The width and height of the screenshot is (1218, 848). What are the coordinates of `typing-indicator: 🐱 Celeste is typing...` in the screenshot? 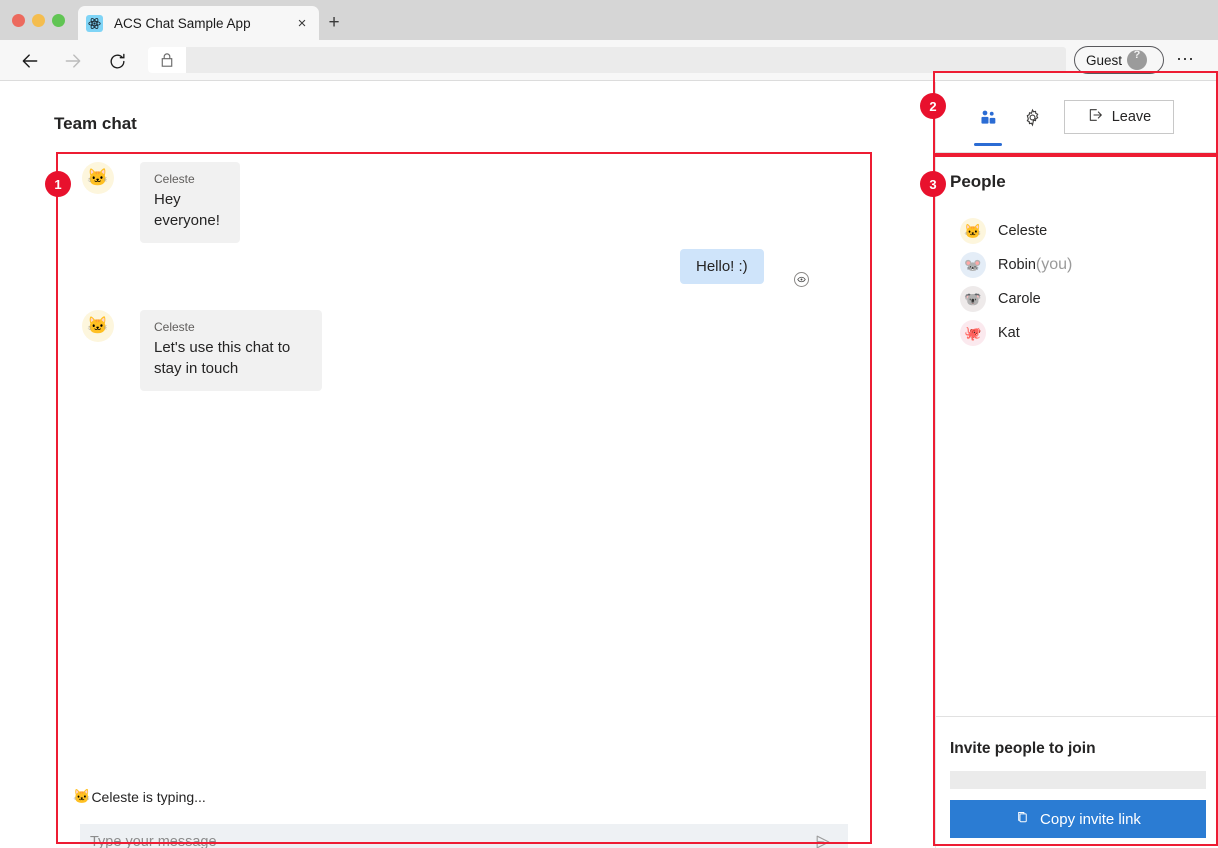 It's located at (139, 796).